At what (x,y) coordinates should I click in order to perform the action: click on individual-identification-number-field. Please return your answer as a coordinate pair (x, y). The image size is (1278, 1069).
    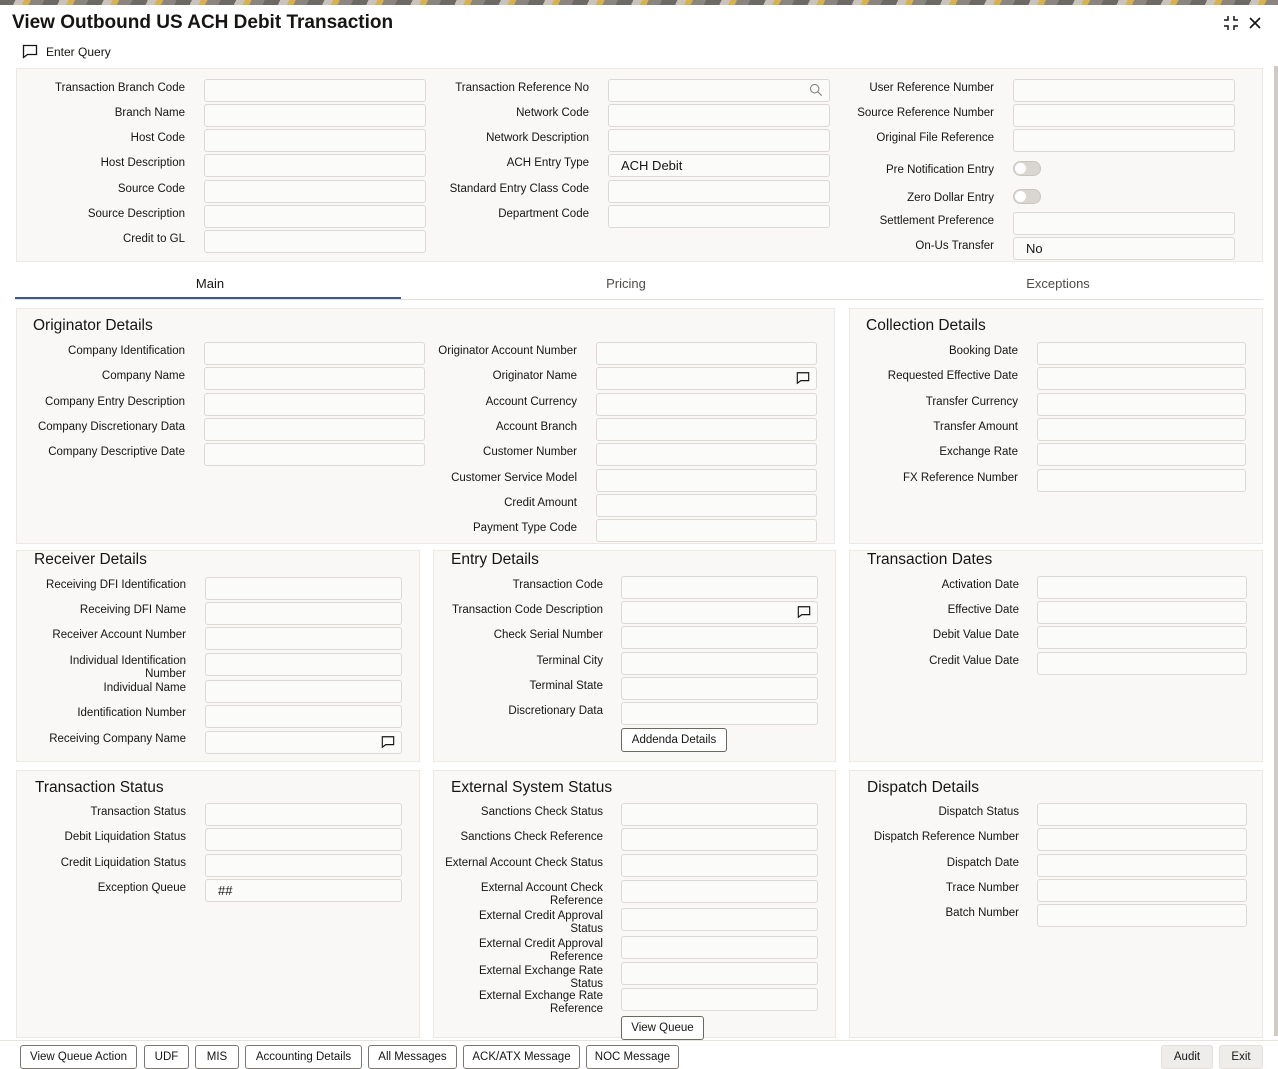
    Looking at the image, I should click on (303, 664).